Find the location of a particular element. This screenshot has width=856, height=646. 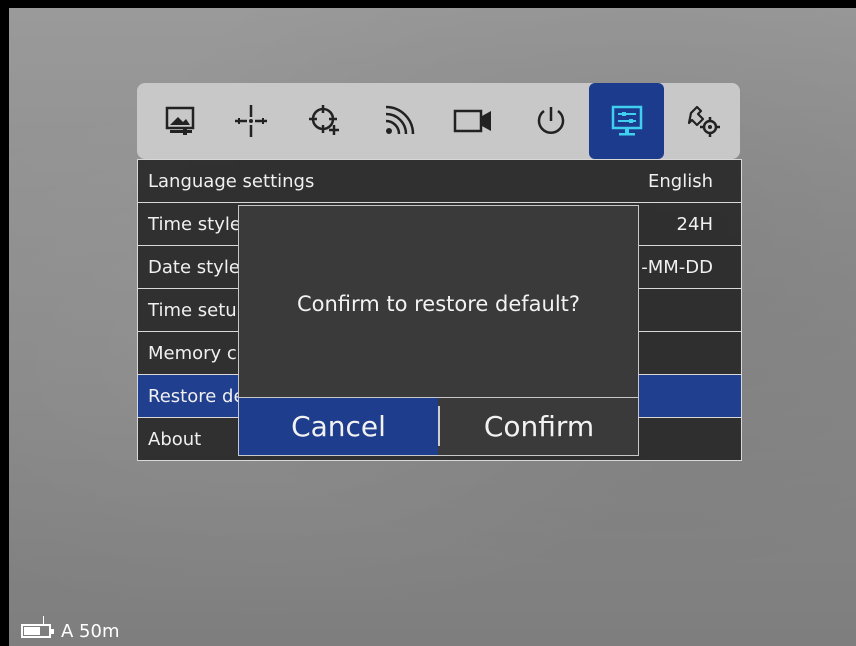

cancel-button: Cancel is located at coordinates (338, 426).